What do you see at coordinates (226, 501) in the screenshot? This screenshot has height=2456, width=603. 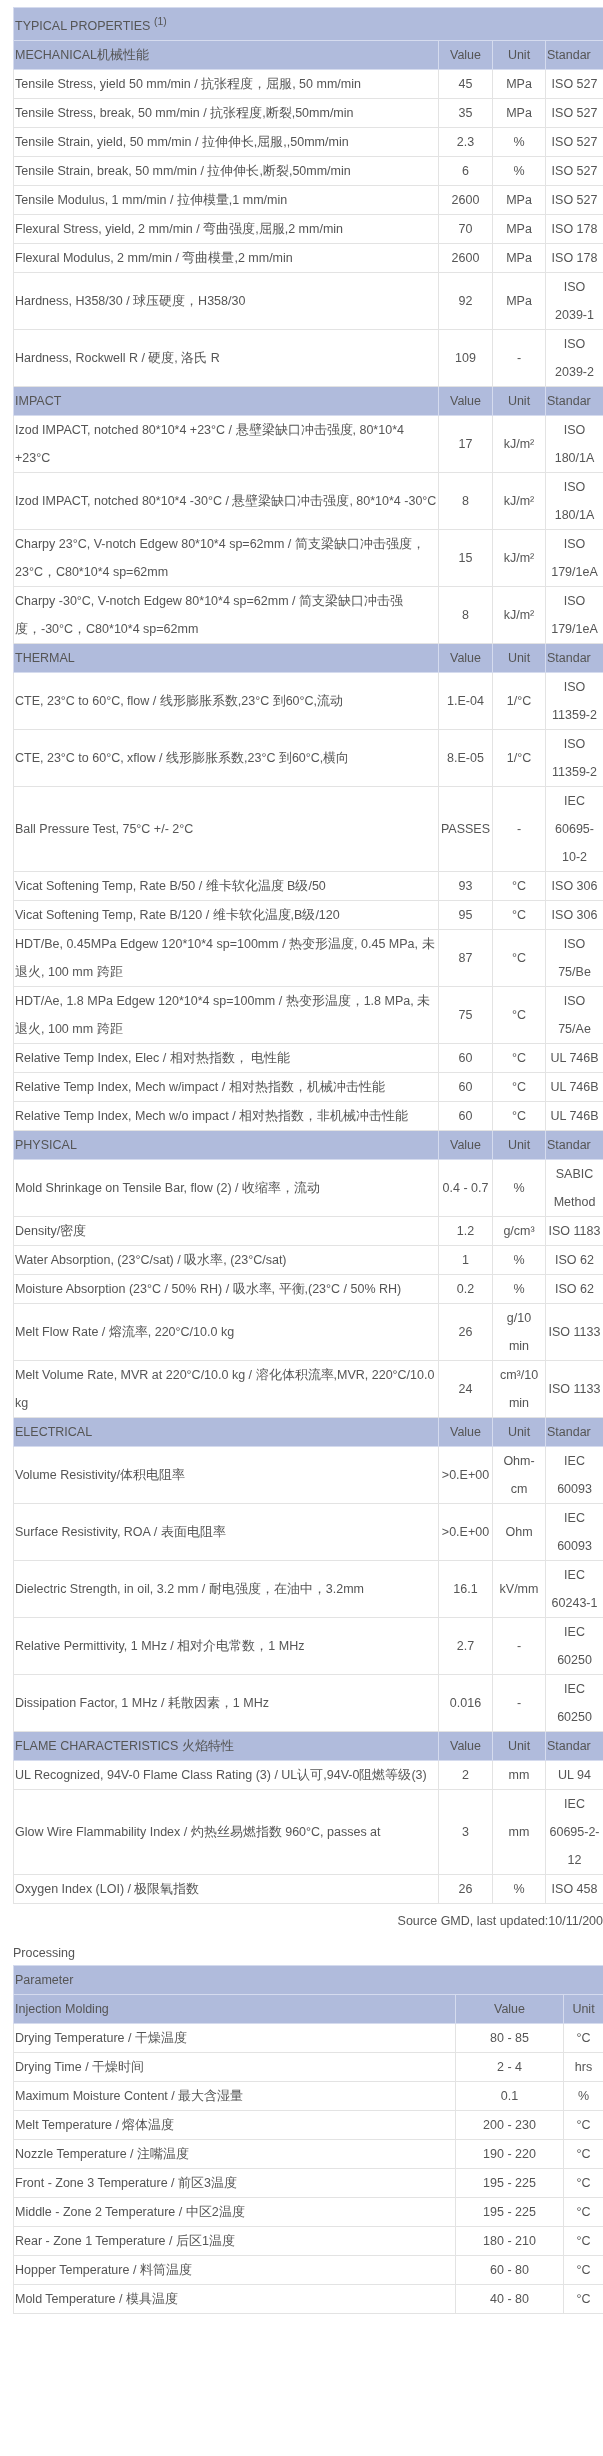 I see `table-cell: Izod IMPACT, notched 80*10*4 -30°C / 悬壁梁缺口冲击强度, 80*10*4 -30°C` at bounding box center [226, 501].